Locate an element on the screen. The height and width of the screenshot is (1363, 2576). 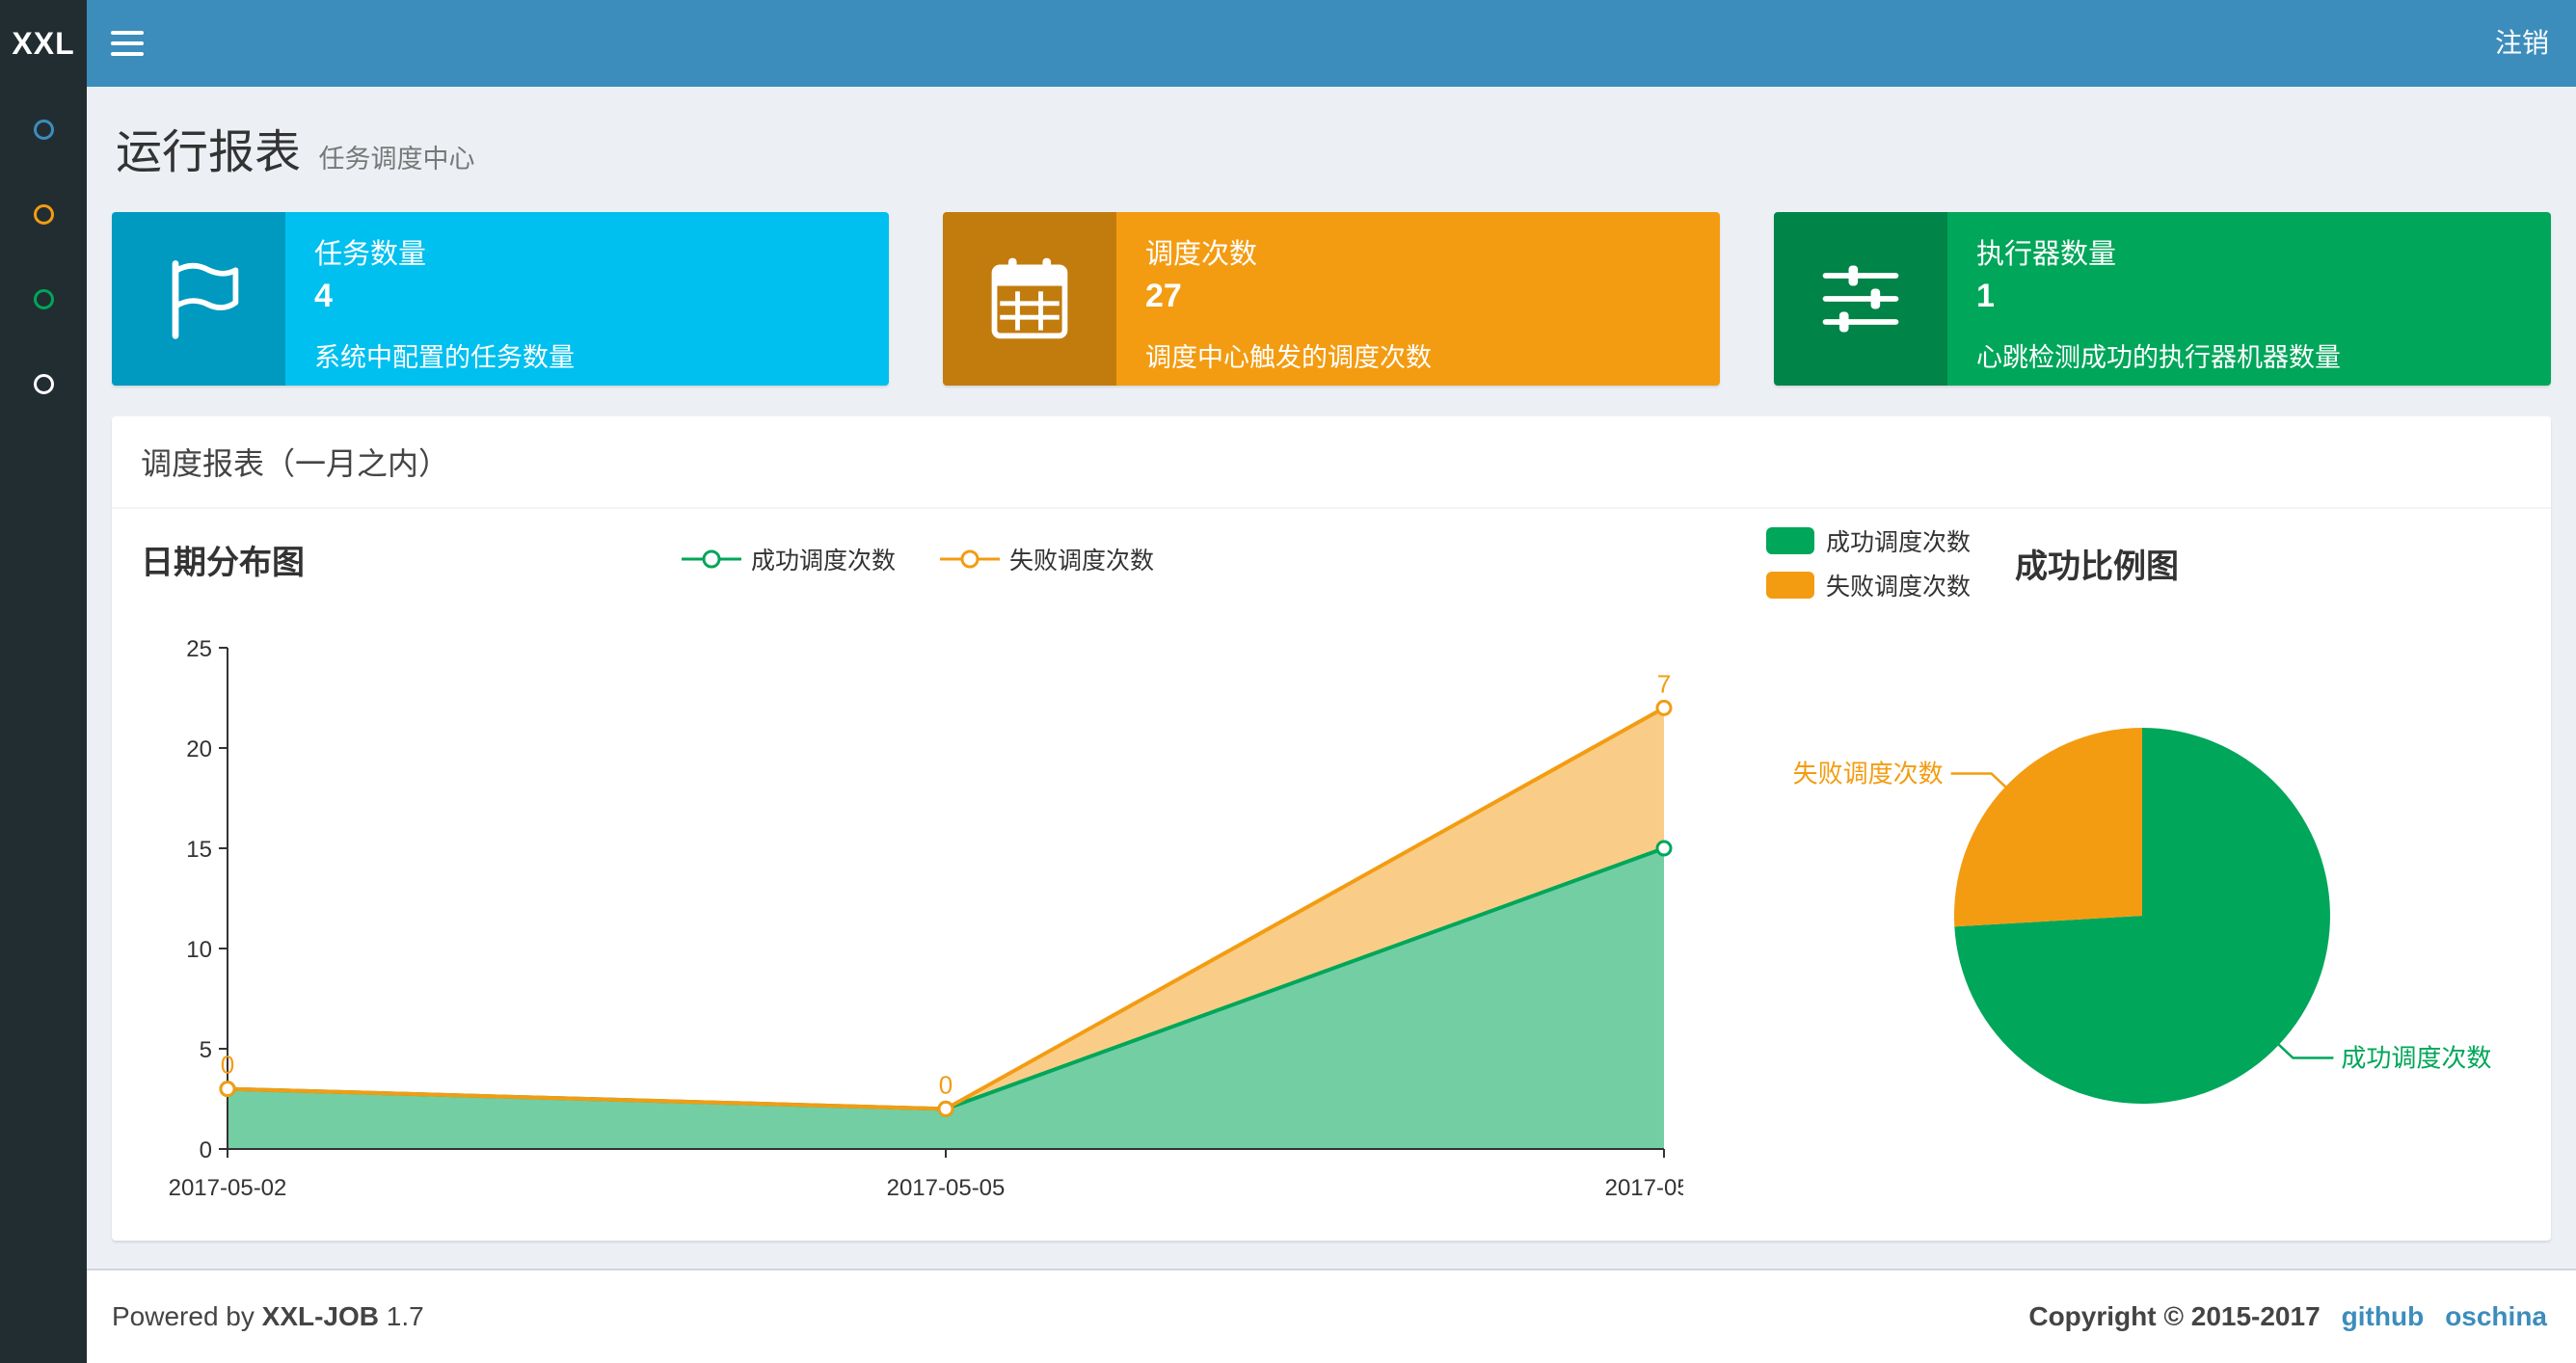
sidebar-toggle-icon is located at coordinates (128, 43).